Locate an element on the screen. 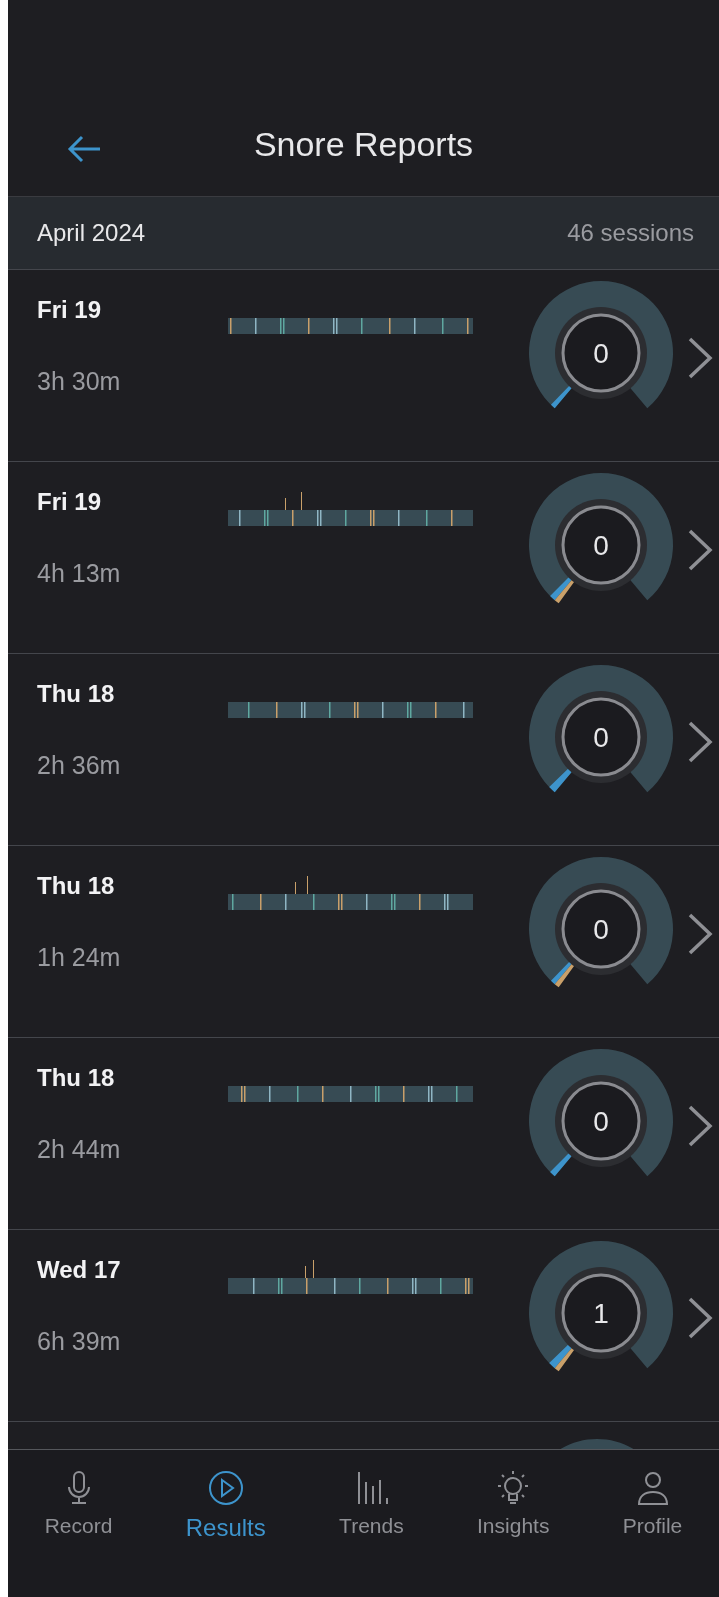 The image size is (719, 1597). session-row: Thu 18 1h 24m 0 is located at coordinates (363, 942).